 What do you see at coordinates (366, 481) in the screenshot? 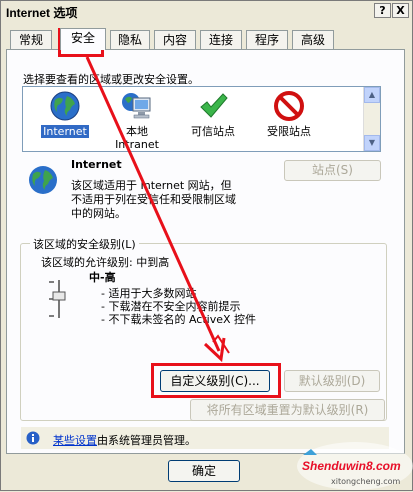
I see `watermark-subtext: xitongcheng.com` at bounding box center [366, 481].